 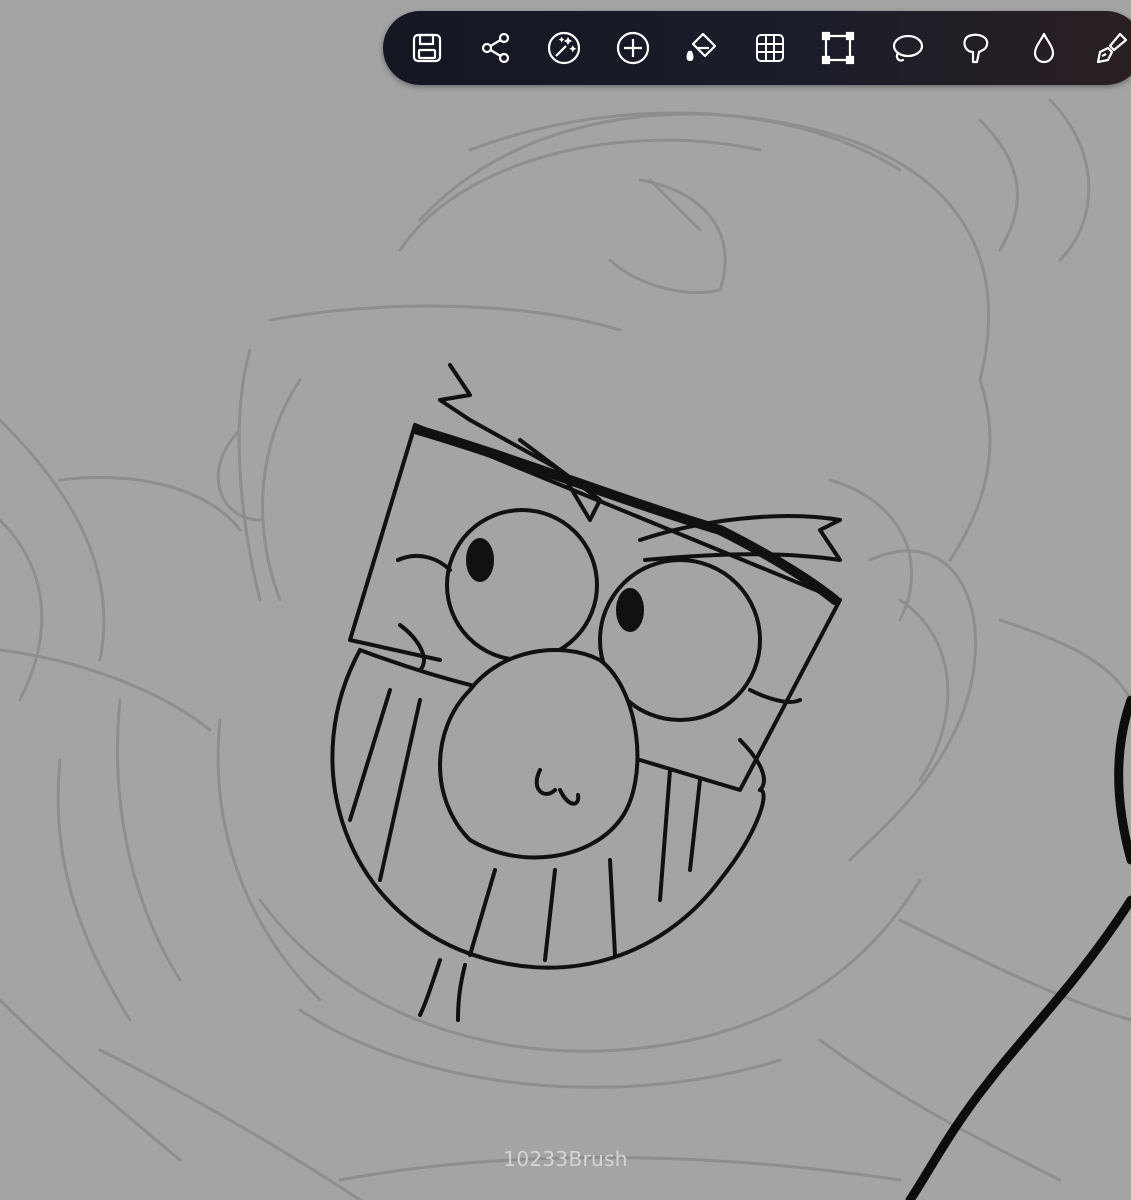 I want to click on magic-wand-icon, so click(x=564, y=48).